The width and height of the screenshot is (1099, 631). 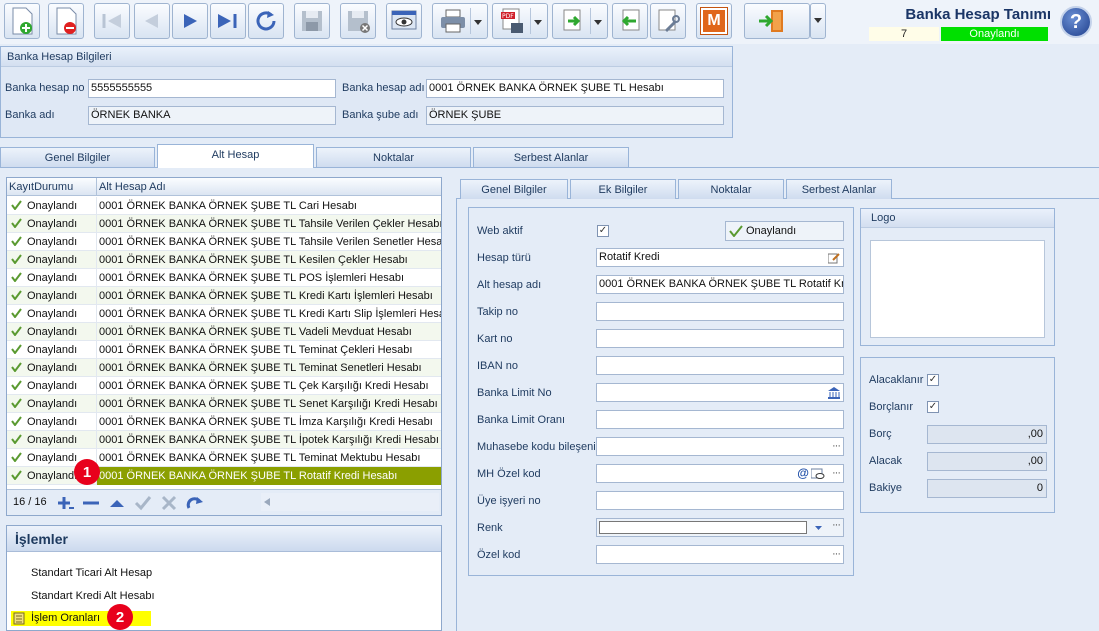 What do you see at coordinates (603, 231) in the screenshot?
I see `web-active-checkbox: ✓` at bounding box center [603, 231].